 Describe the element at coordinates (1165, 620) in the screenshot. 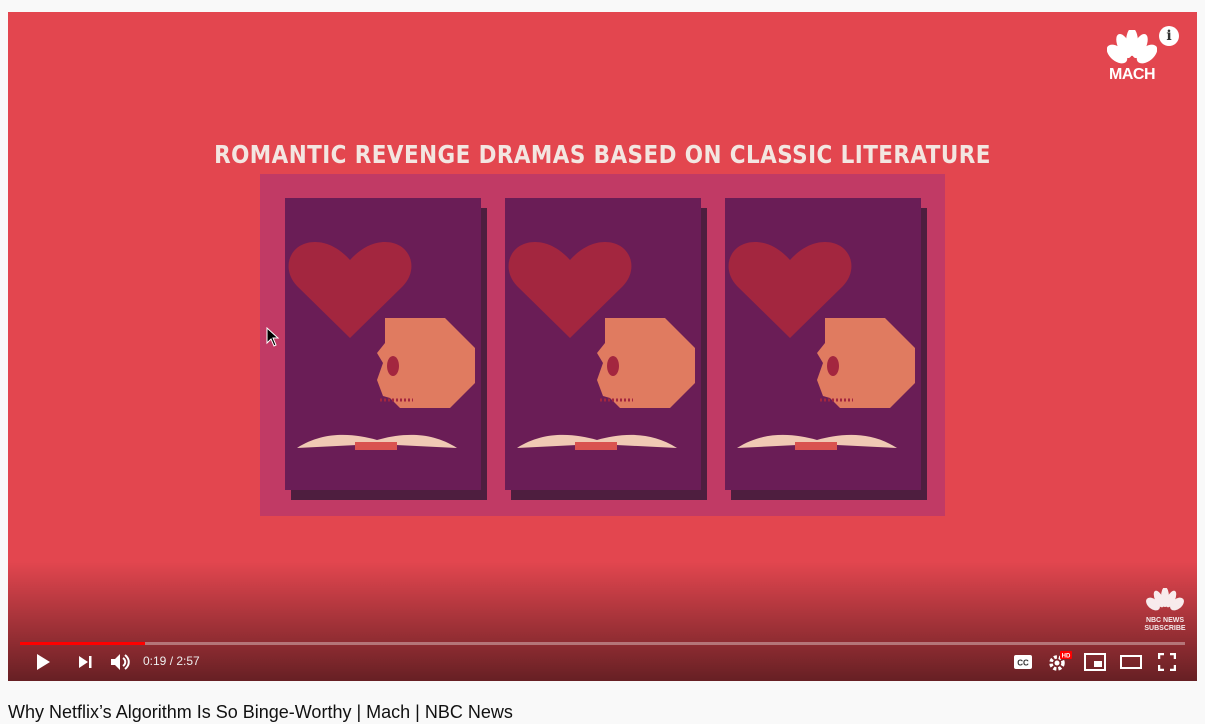

I see `watermark-line-1: NBC NEWS` at that location.